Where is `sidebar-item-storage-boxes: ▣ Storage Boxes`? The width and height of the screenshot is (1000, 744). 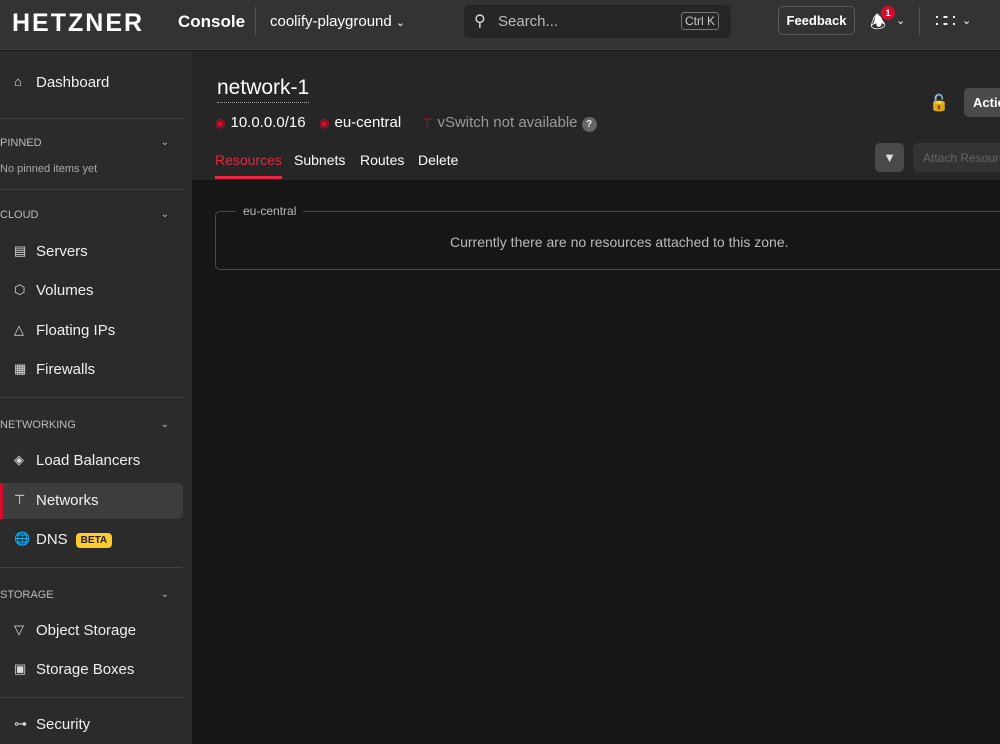
sidebar-item-storage-boxes: ▣ Storage Boxes is located at coordinates (91, 670).